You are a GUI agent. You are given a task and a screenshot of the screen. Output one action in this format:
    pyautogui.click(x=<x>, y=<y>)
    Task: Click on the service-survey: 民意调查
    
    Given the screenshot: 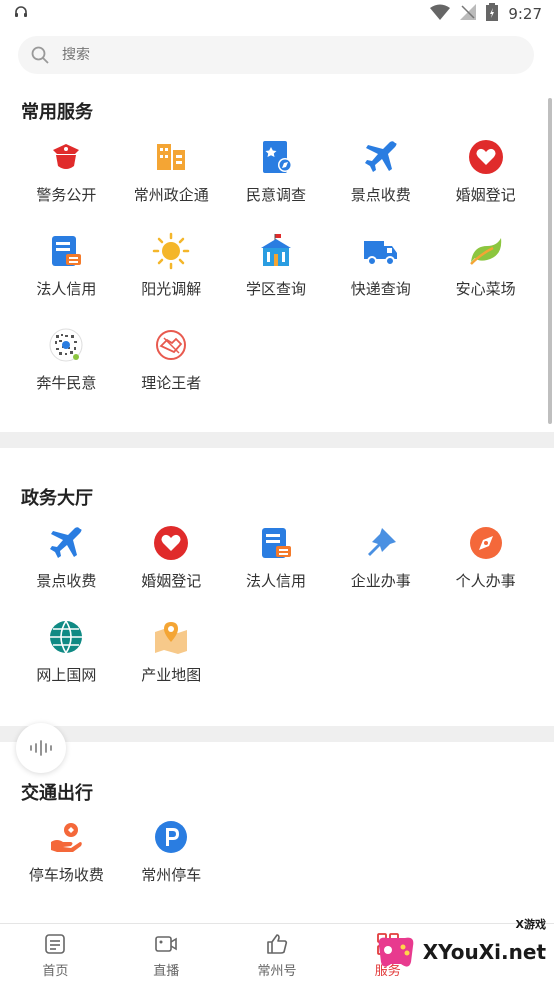 What is the action you would take?
    pyautogui.click(x=276, y=183)
    